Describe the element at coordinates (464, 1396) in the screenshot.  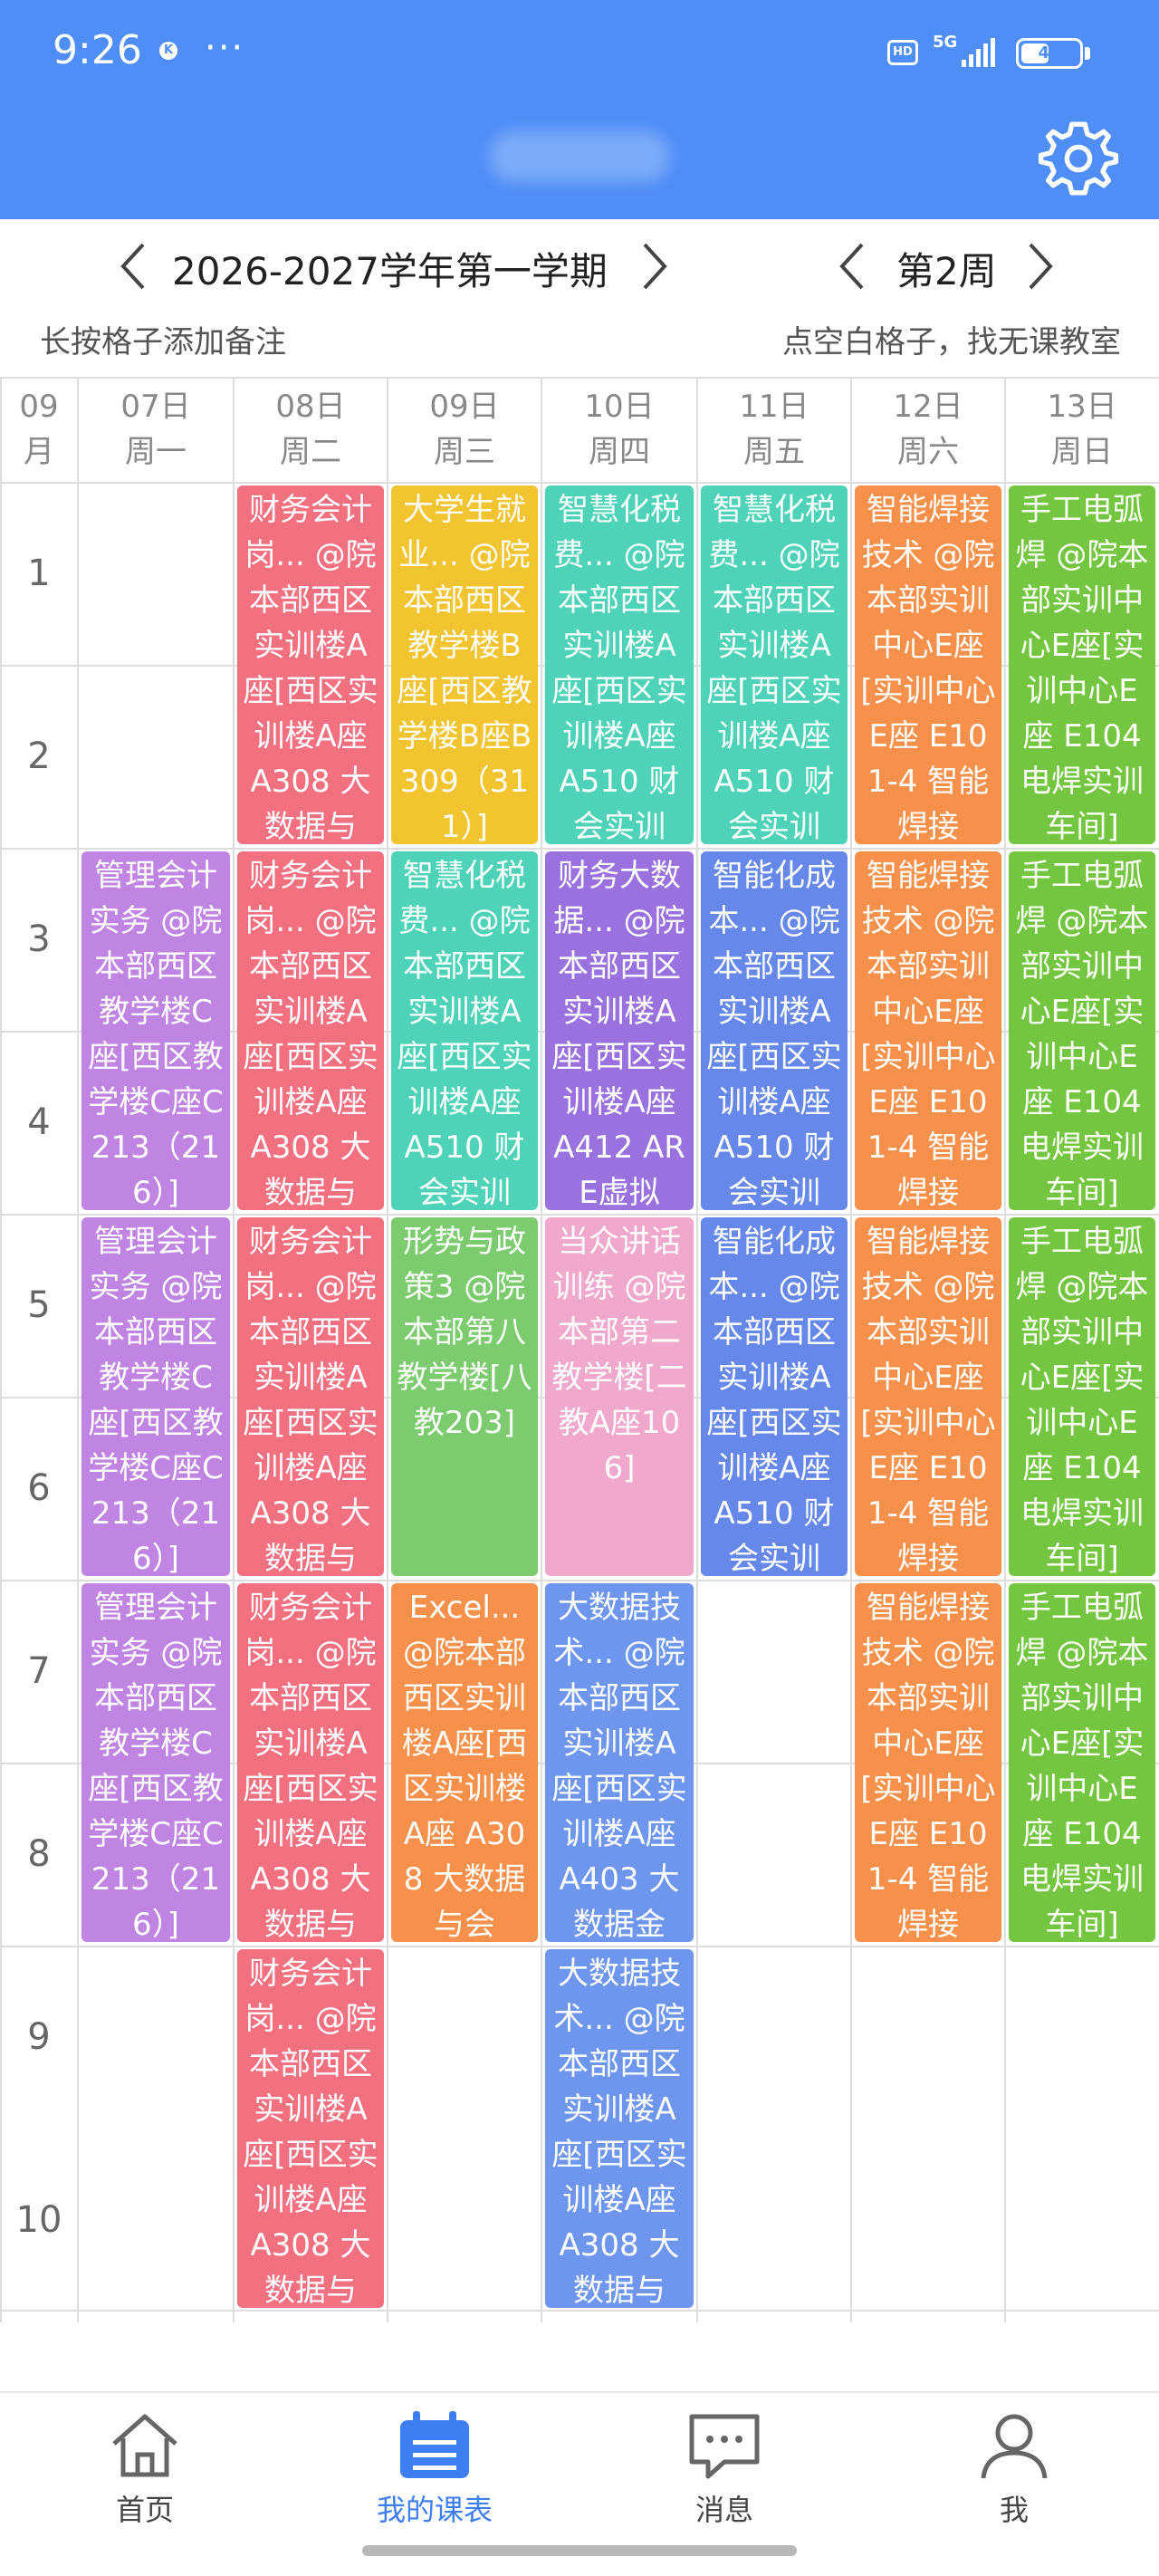
I see `course-block: 形势与政策3 @院本部第八教学楼[八教203]` at that location.